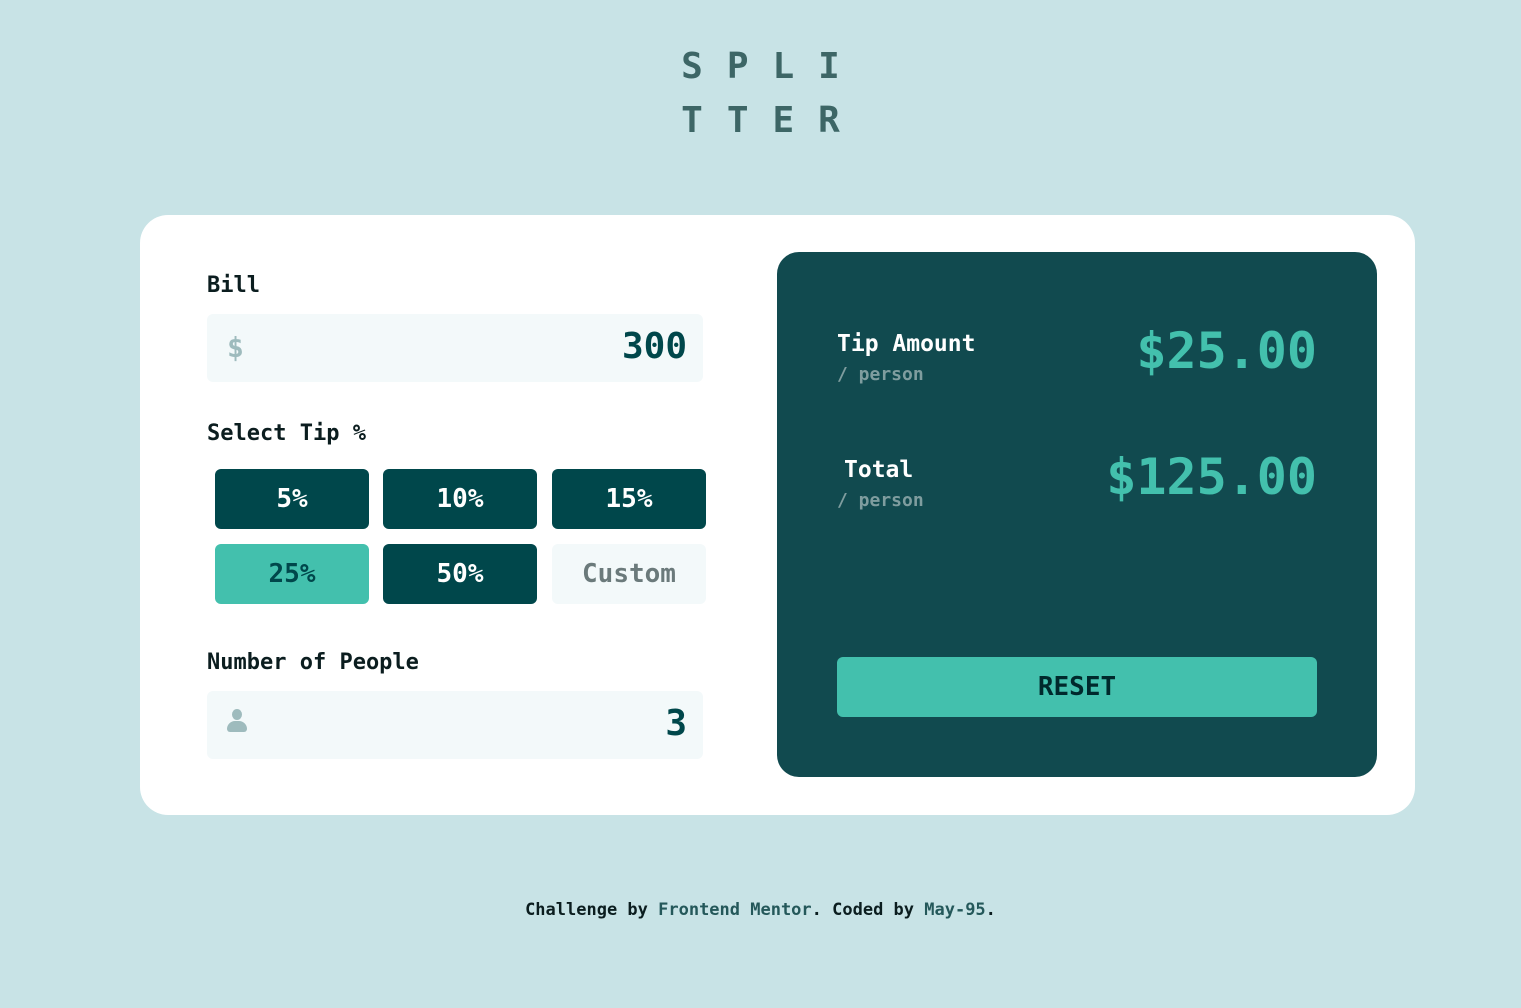  I want to click on tip-amount-sub: / person, so click(880, 374).